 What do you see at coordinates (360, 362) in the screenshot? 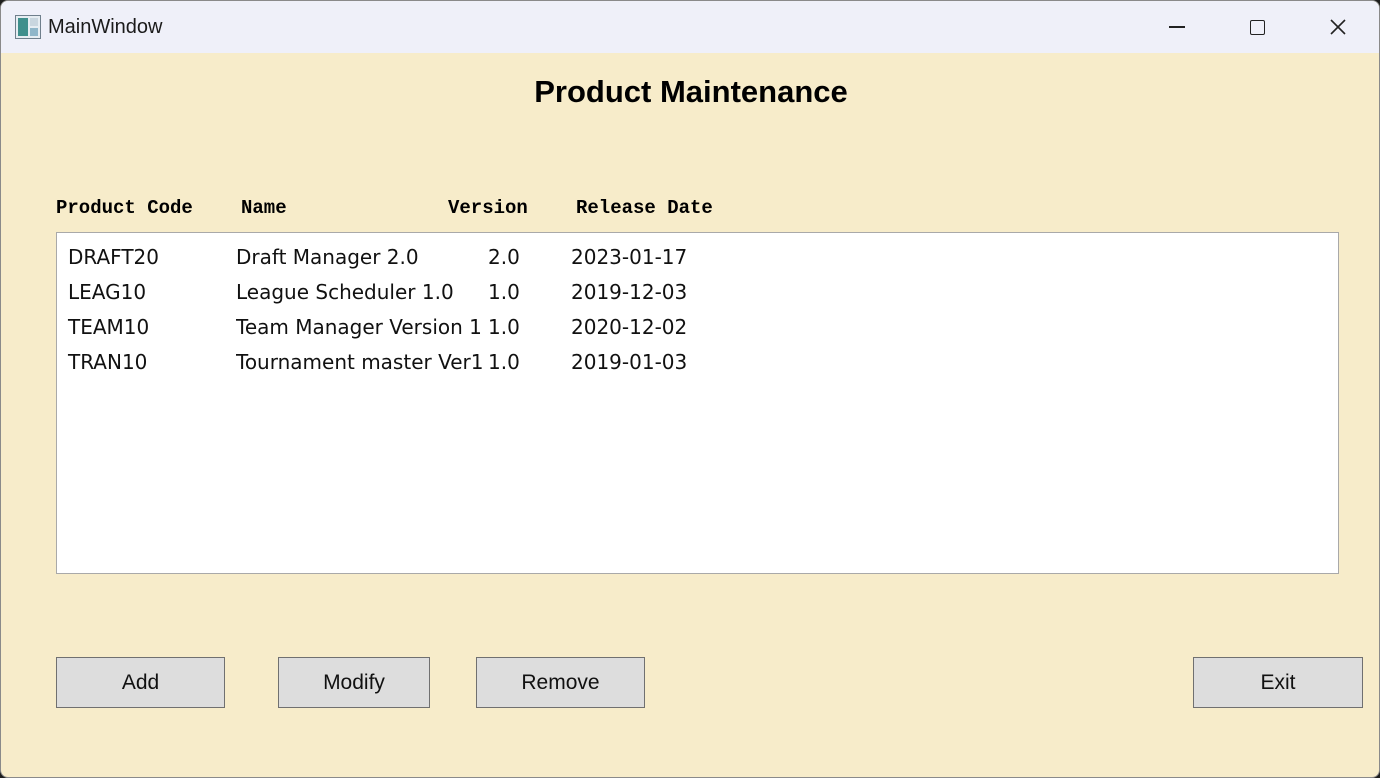
I see `product-name: Tournament master Ver1.0` at bounding box center [360, 362].